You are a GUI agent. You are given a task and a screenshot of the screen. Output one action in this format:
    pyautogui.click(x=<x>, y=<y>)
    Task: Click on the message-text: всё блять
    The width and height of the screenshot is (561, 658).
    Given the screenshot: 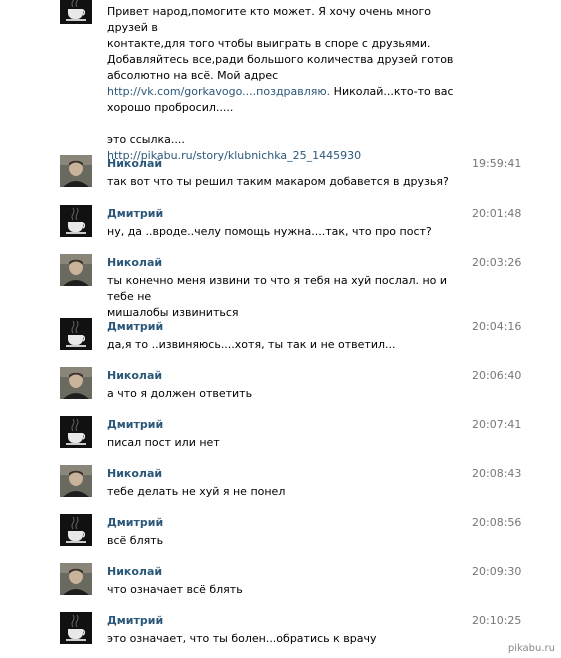 What is the action you would take?
    pyautogui.click(x=135, y=540)
    